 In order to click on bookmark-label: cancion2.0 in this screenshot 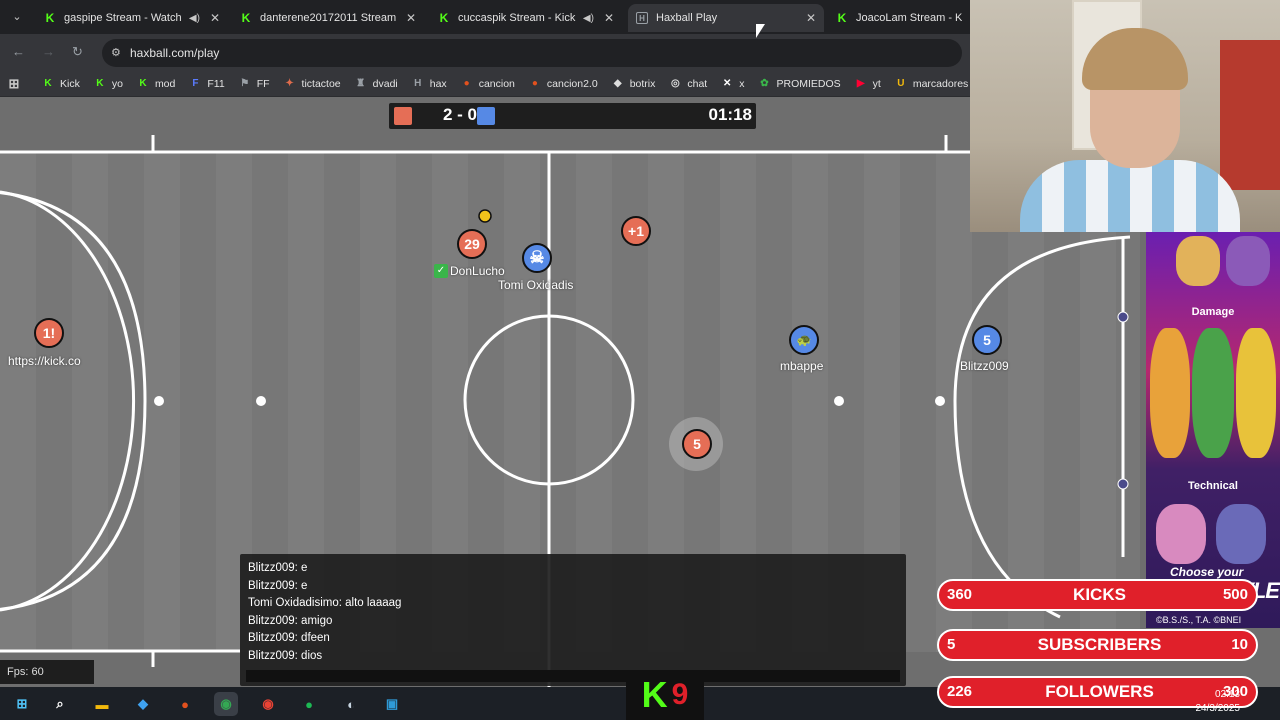, I will do `click(572, 83)`.